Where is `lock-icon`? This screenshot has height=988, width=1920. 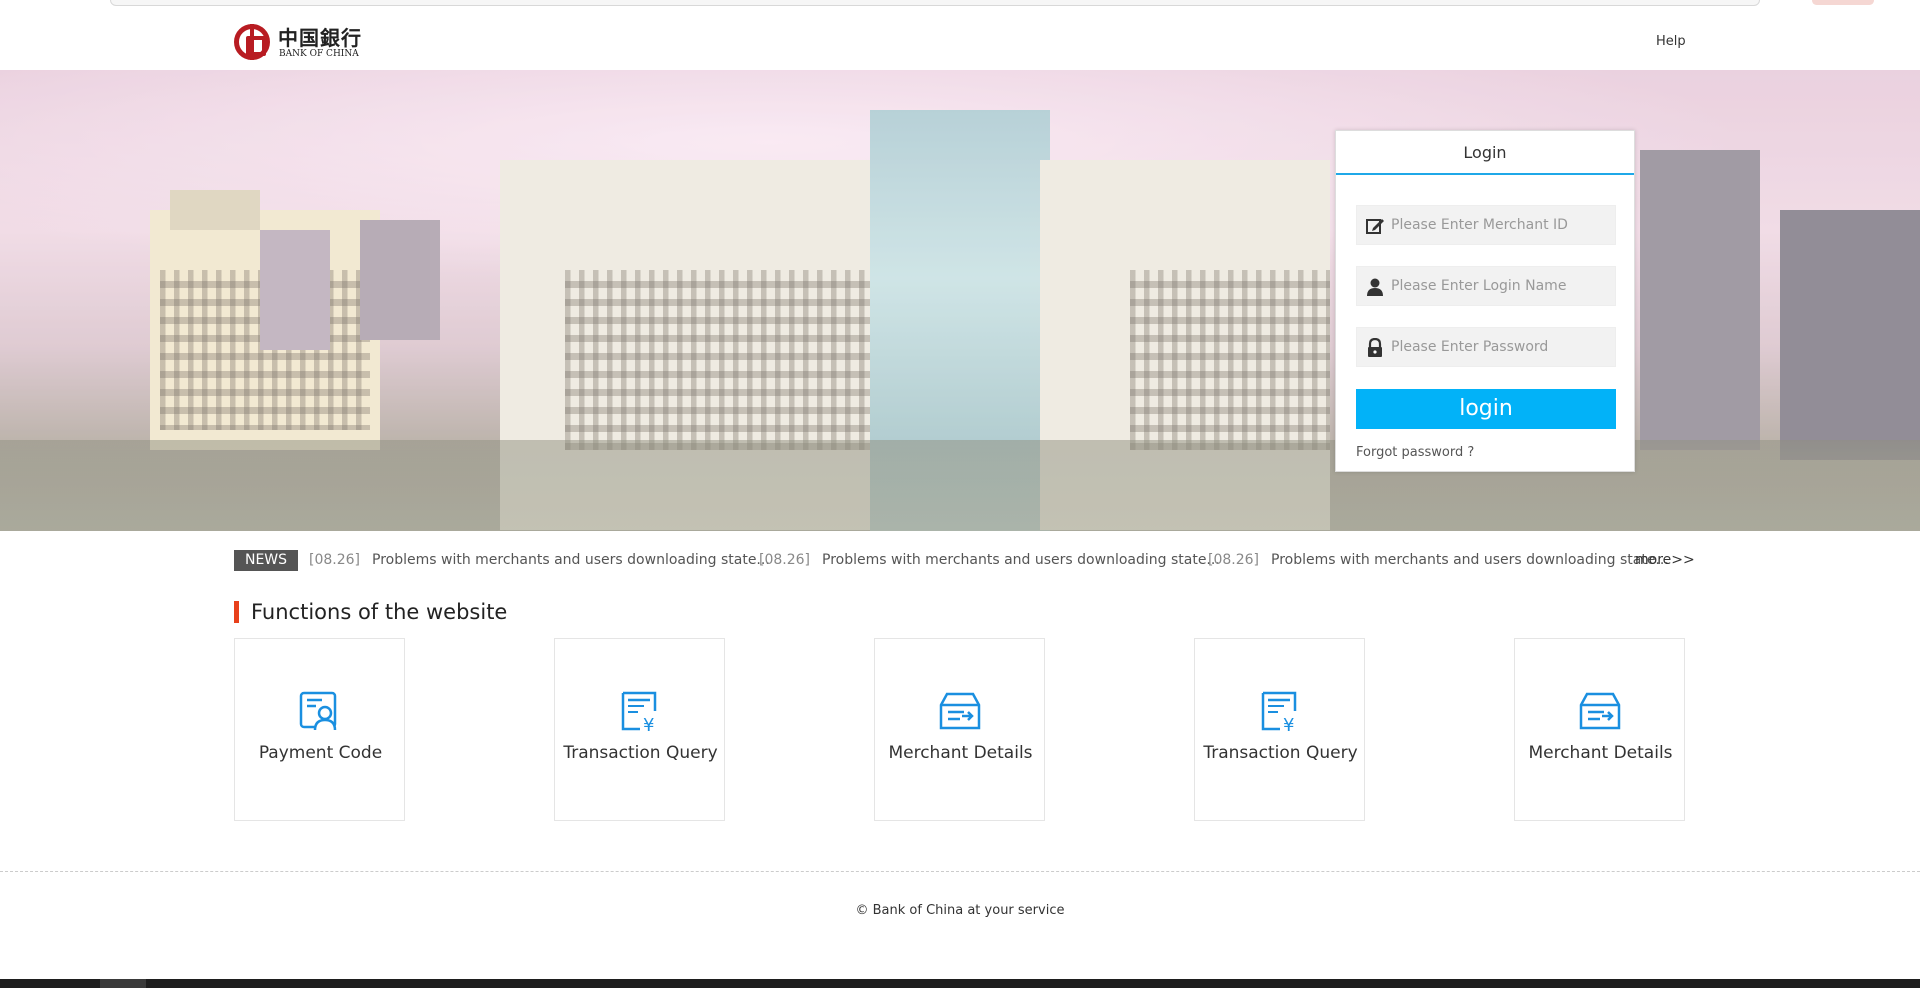 lock-icon is located at coordinates (1375, 347).